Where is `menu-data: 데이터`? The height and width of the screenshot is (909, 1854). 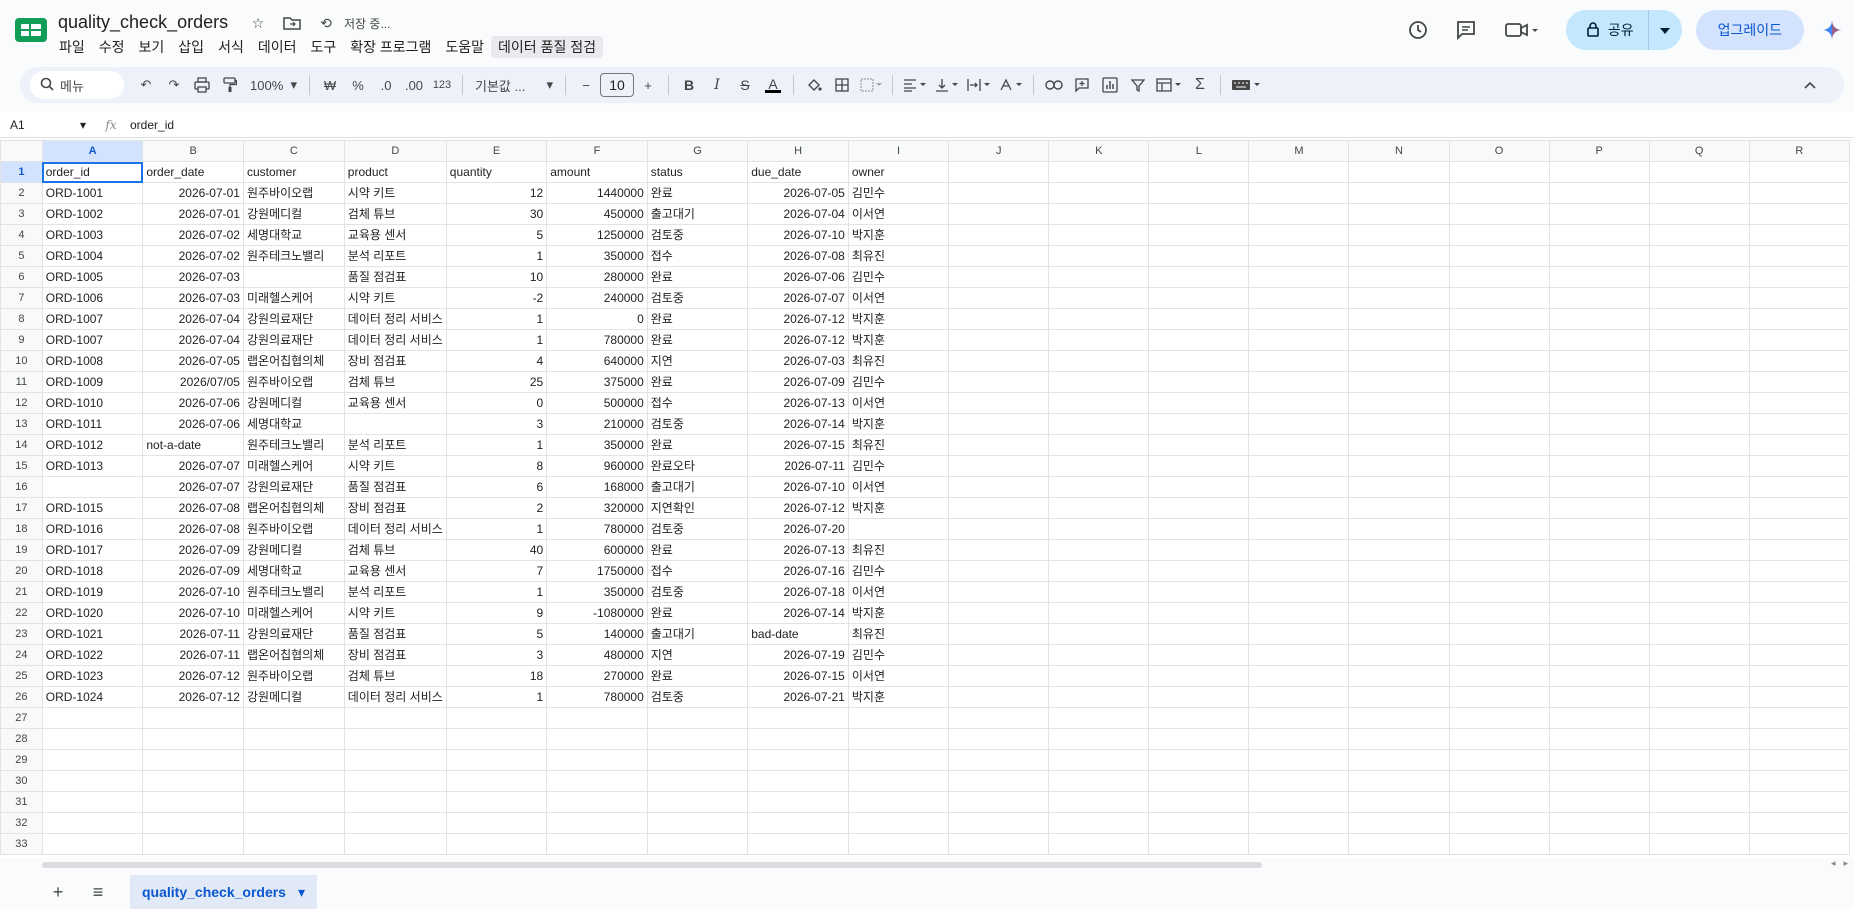
menu-data: 데이터 is located at coordinates (277, 47).